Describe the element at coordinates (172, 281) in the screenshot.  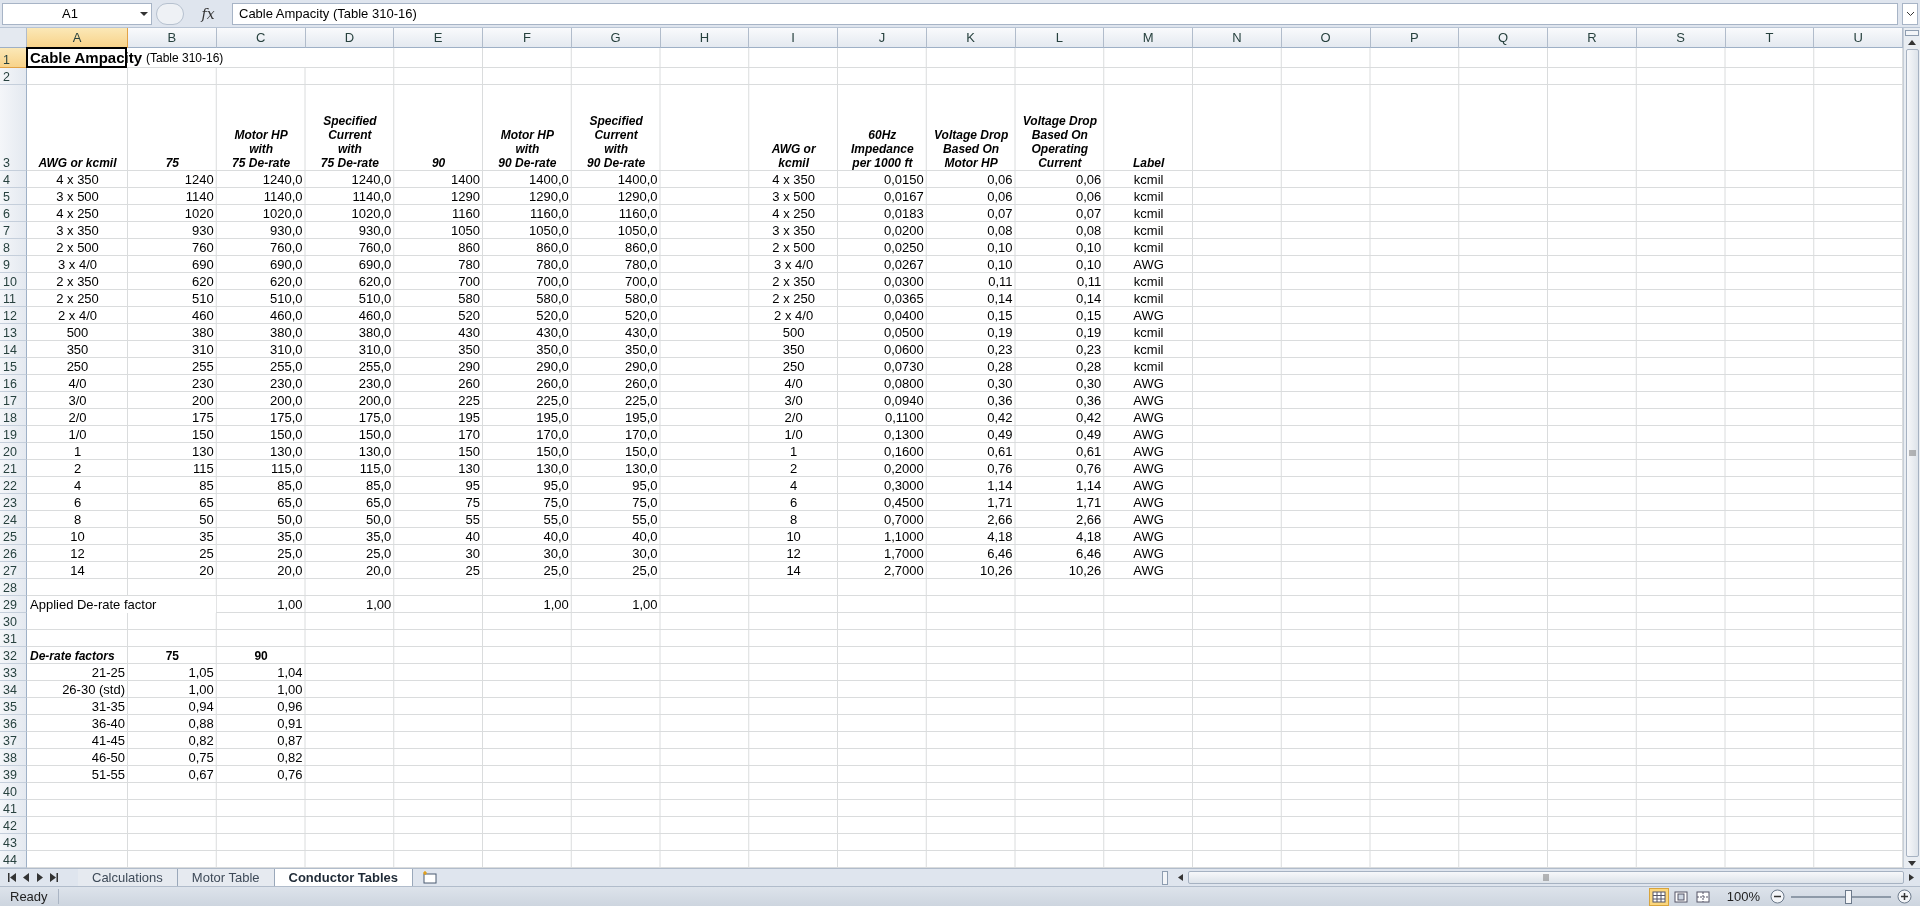
I see `table-cell: 620` at that location.